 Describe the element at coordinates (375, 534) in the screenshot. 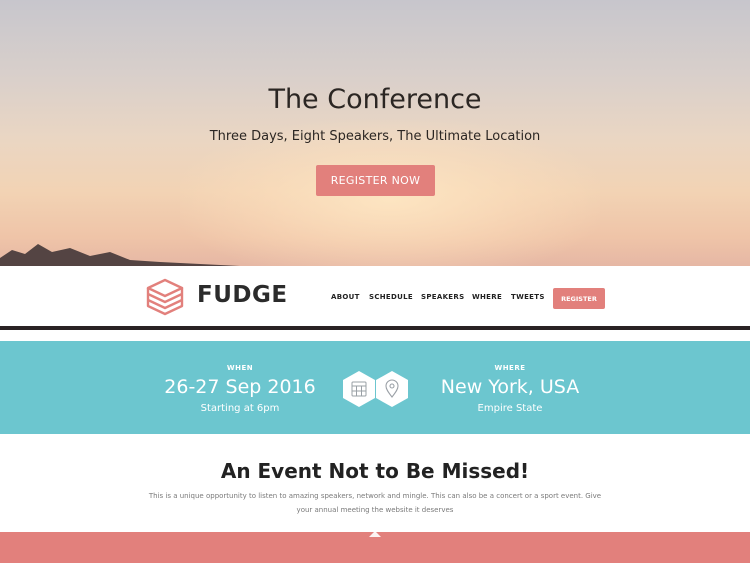

I see `chevron-up-icon` at that location.